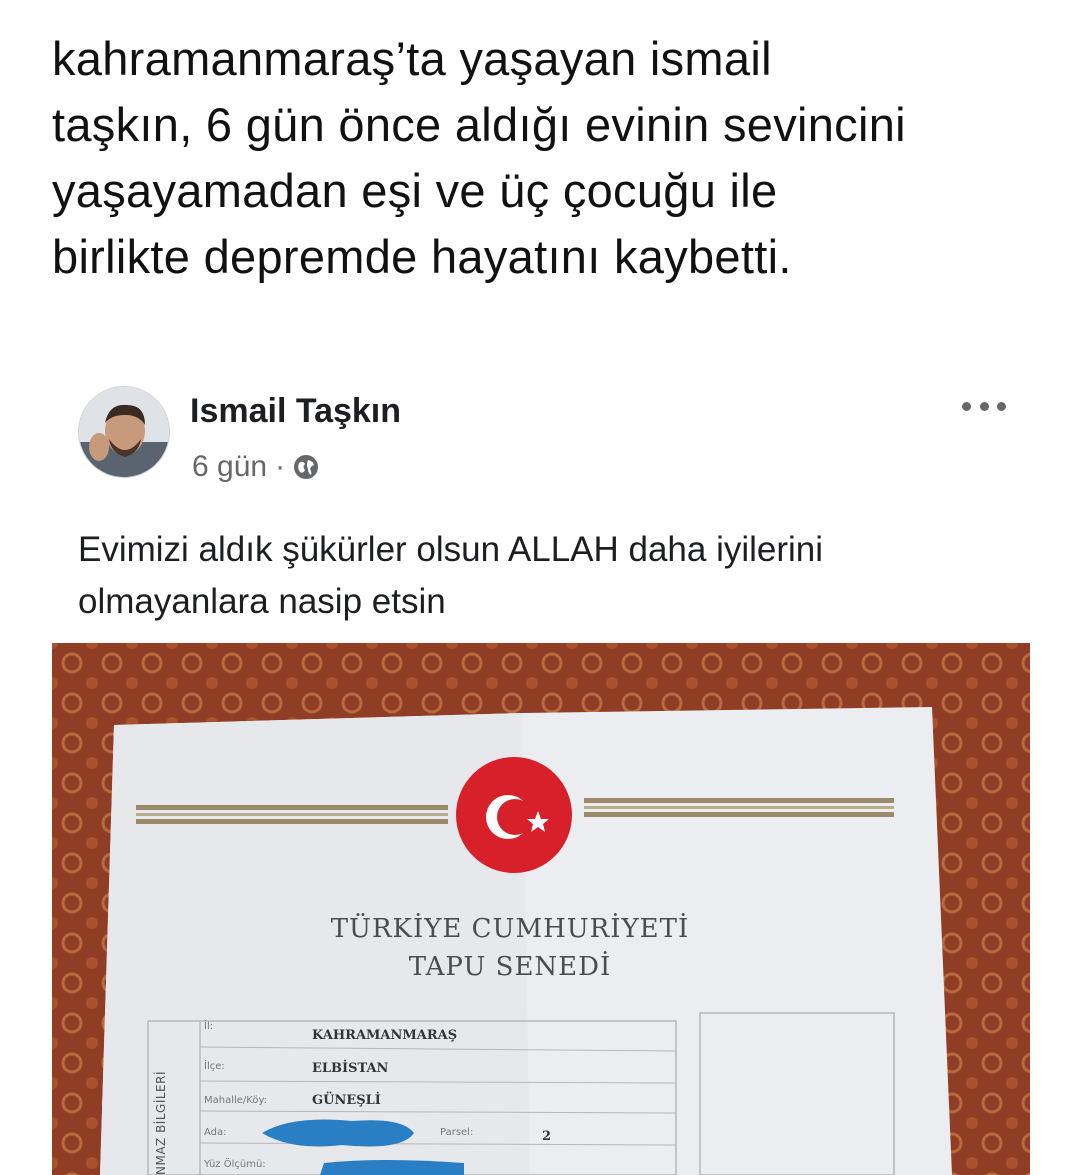 Image resolution: width=1080 pixels, height=1175 pixels. I want to click on post-text-line: olmayanlara nasip etsin, so click(262, 601).